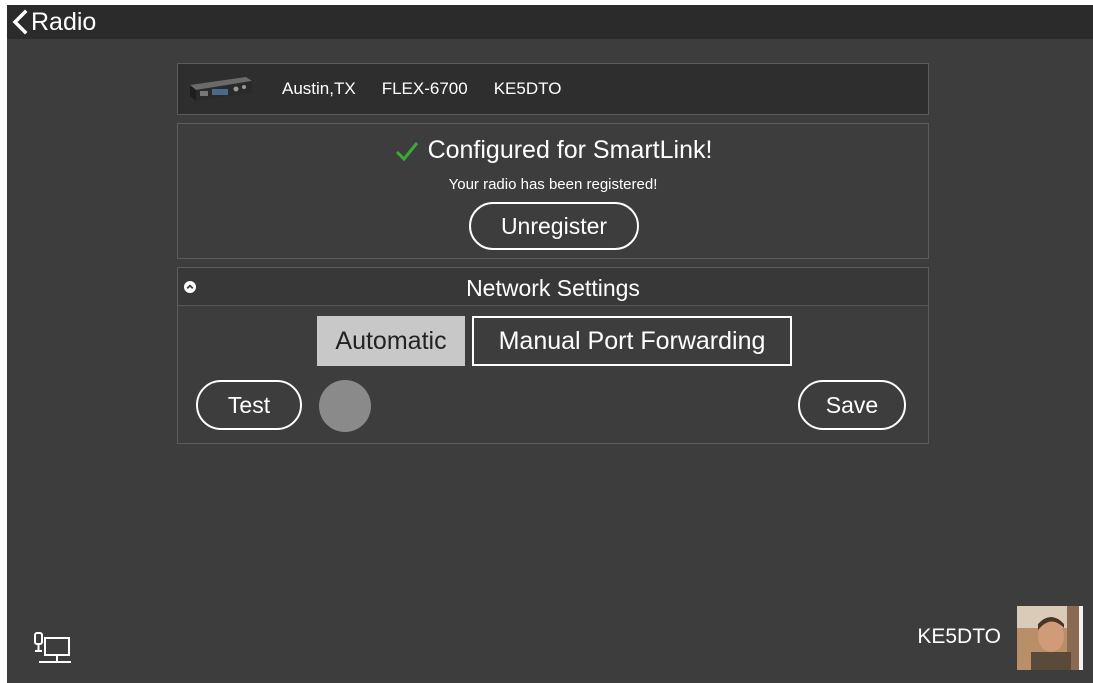 This screenshot has height=683, width=1093. What do you see at coordinates (319, 88) in the screenshot?
I see `radio-location: Austin,TX` at bounding box center [319, 88].